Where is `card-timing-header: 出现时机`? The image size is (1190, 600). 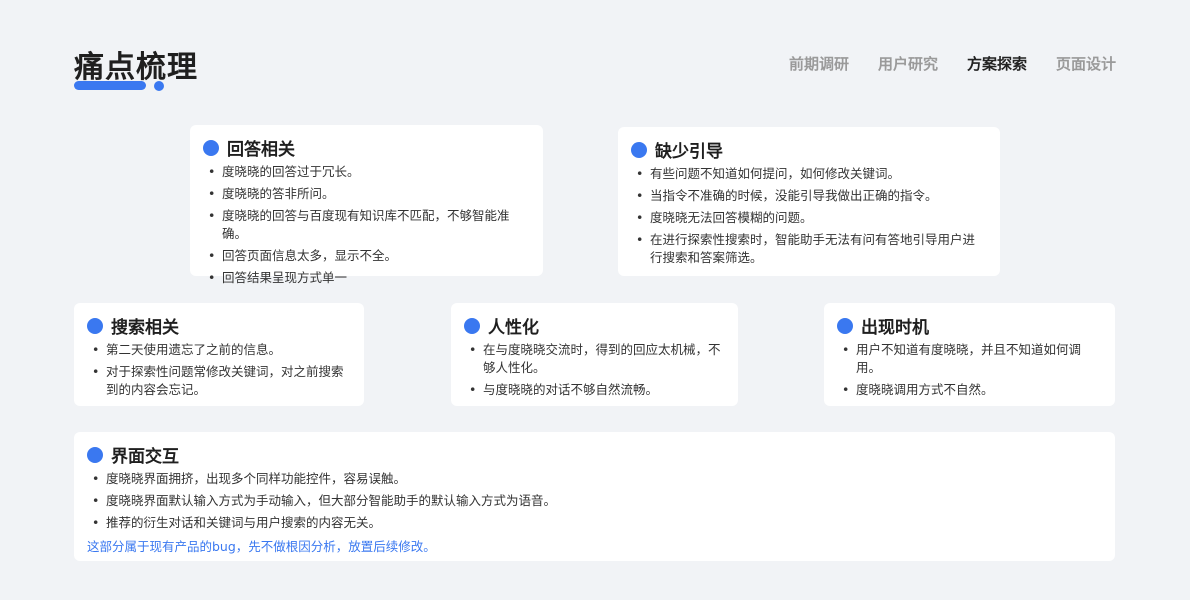
card-timing-header: 出现时机 is located at coordinates (883, 325).